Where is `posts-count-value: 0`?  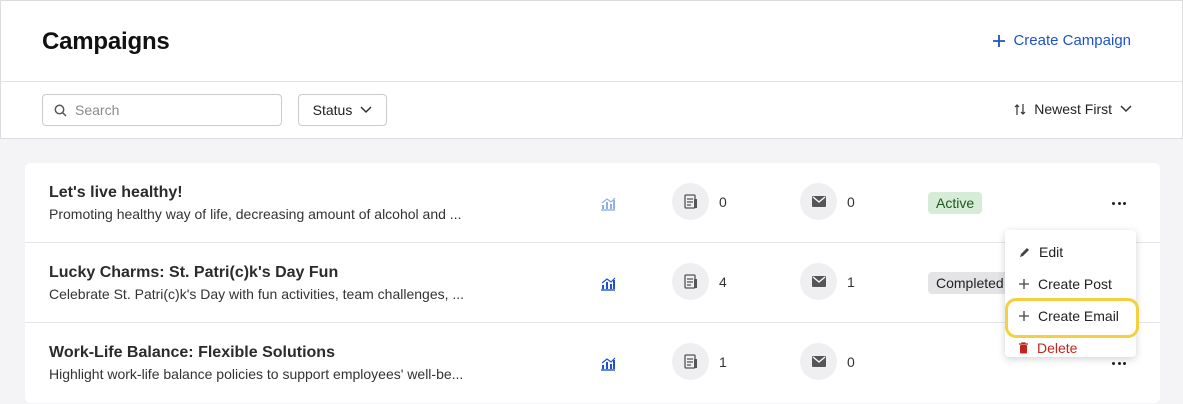
posts-count-value: 0 is located at coordinates (723, 201).